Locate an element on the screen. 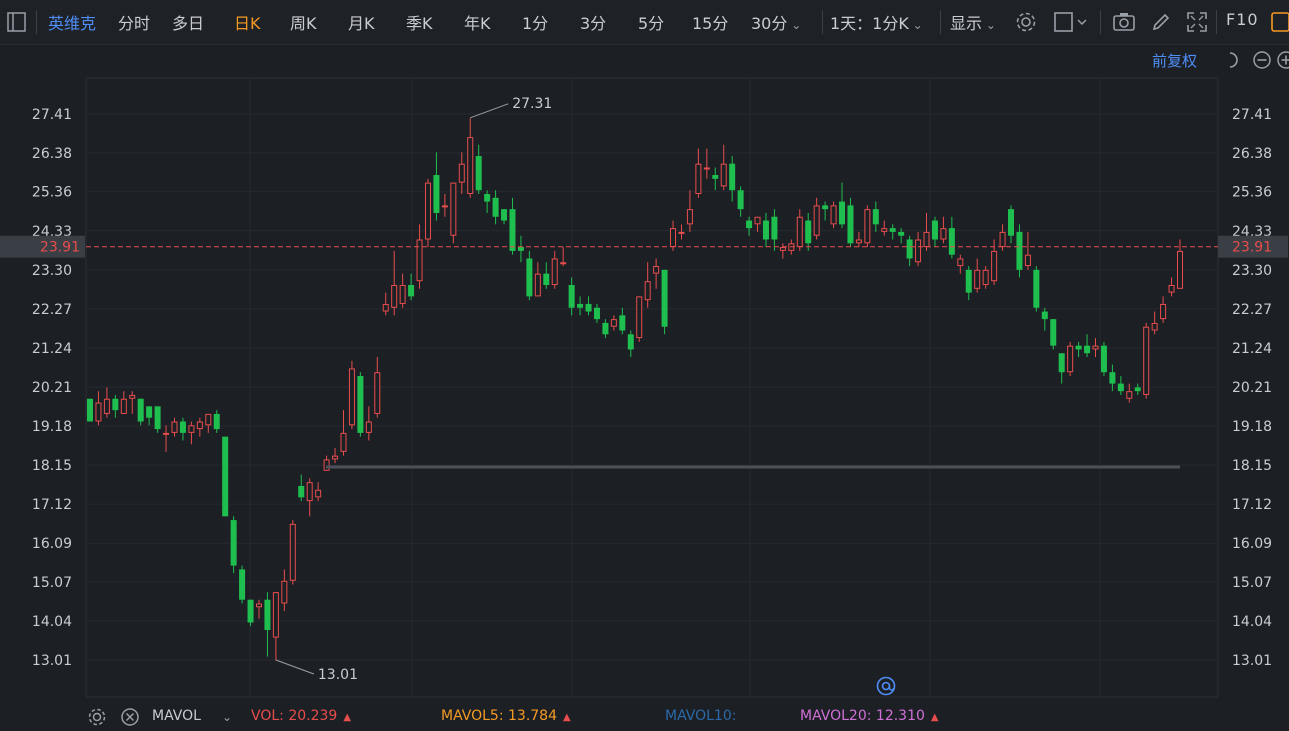 This screenshot has width=1289, height=731. y-tick-label-right: 19.18 is located at coordinates (1252, 427).